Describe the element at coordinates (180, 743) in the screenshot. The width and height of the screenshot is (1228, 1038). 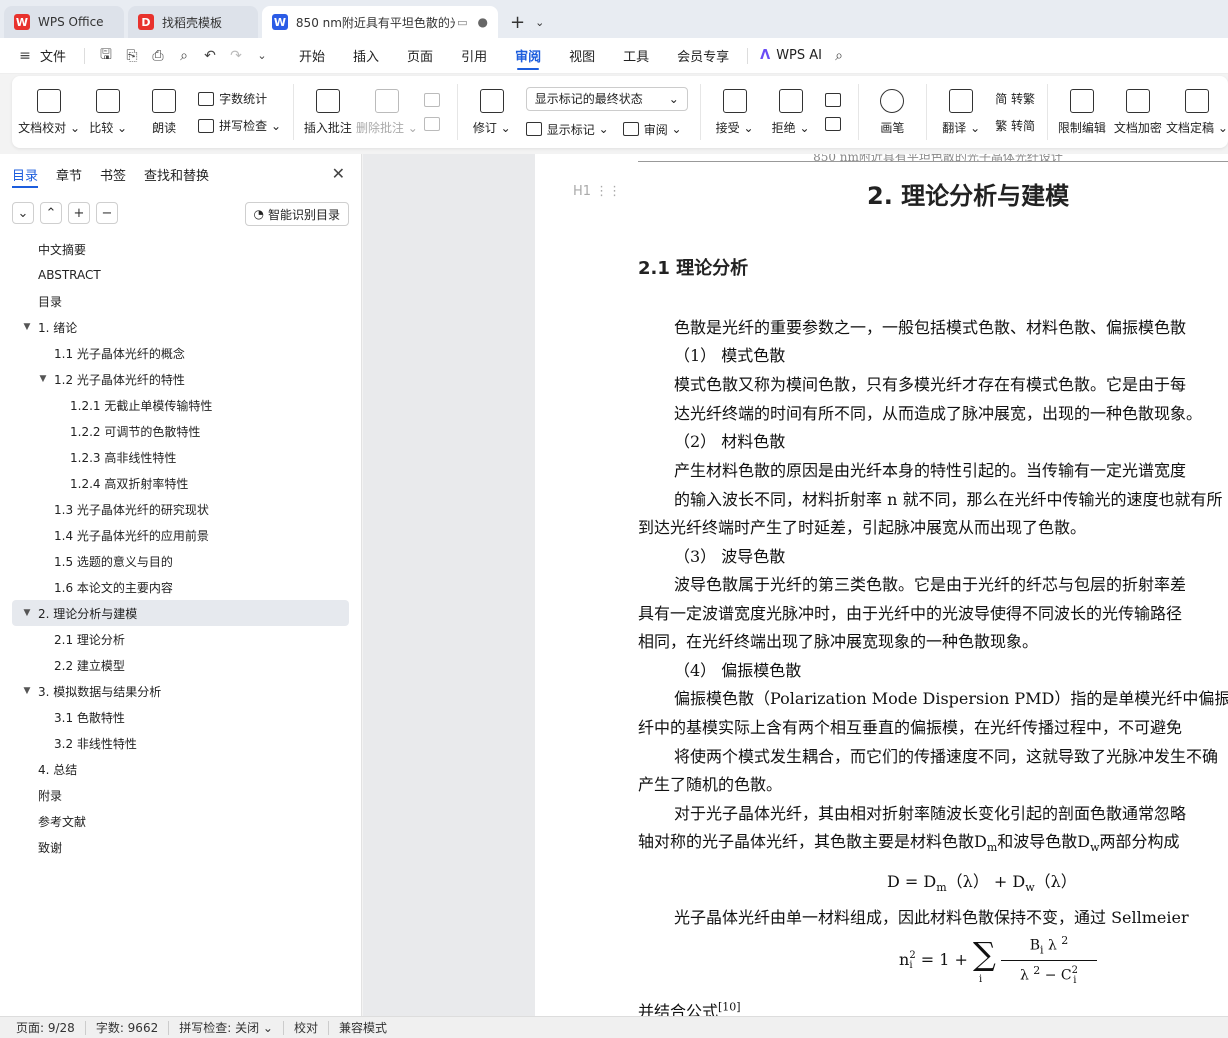
I see `toc-item: 3.2 非线性特性` at that location.